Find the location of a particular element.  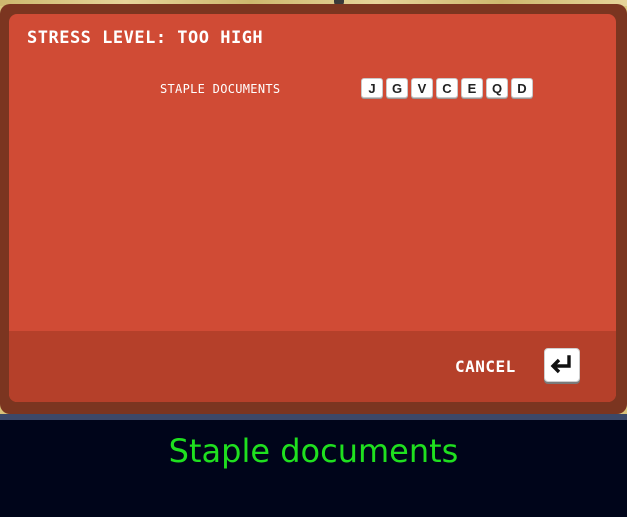

key-sequence: J G V C E Q D is located at coordinates (447, 88).